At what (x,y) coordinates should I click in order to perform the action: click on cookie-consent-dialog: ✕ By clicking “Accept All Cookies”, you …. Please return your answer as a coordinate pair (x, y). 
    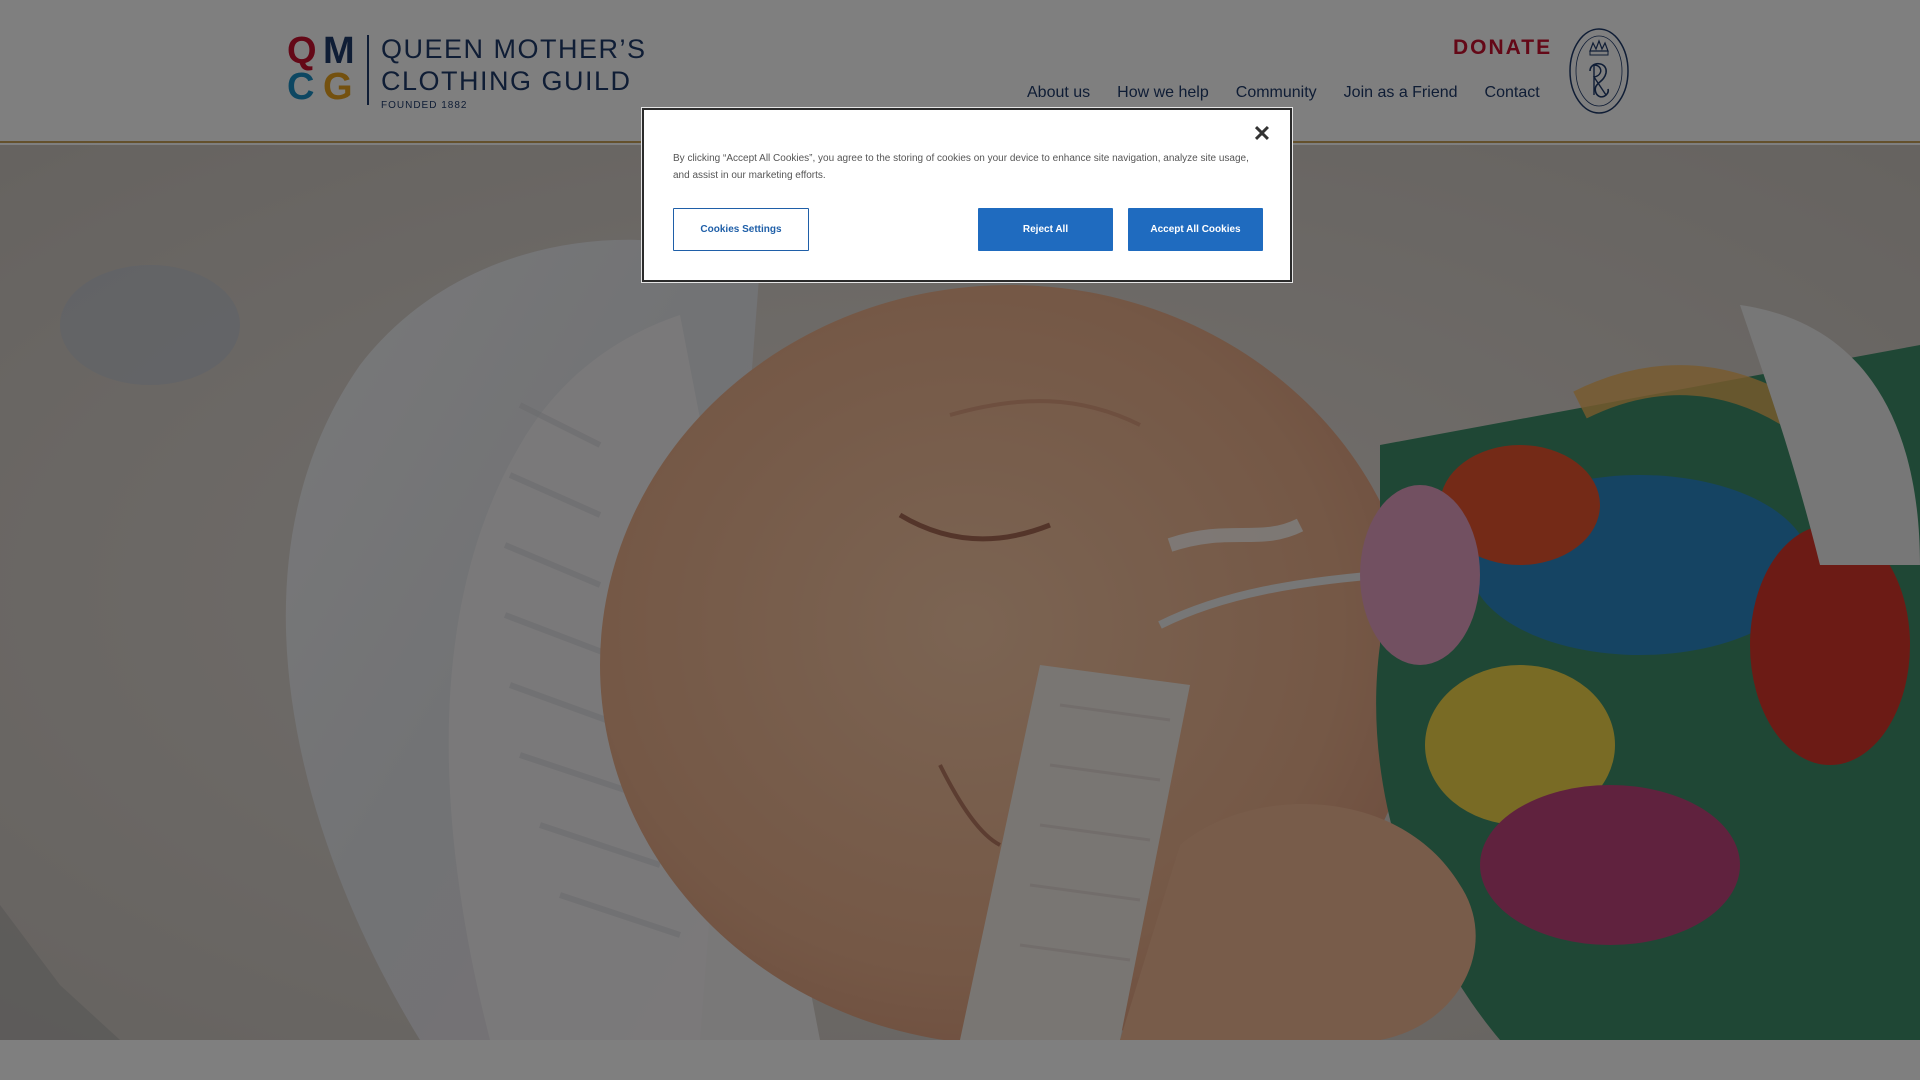
    Looking at the image, I should click on (967, 195).